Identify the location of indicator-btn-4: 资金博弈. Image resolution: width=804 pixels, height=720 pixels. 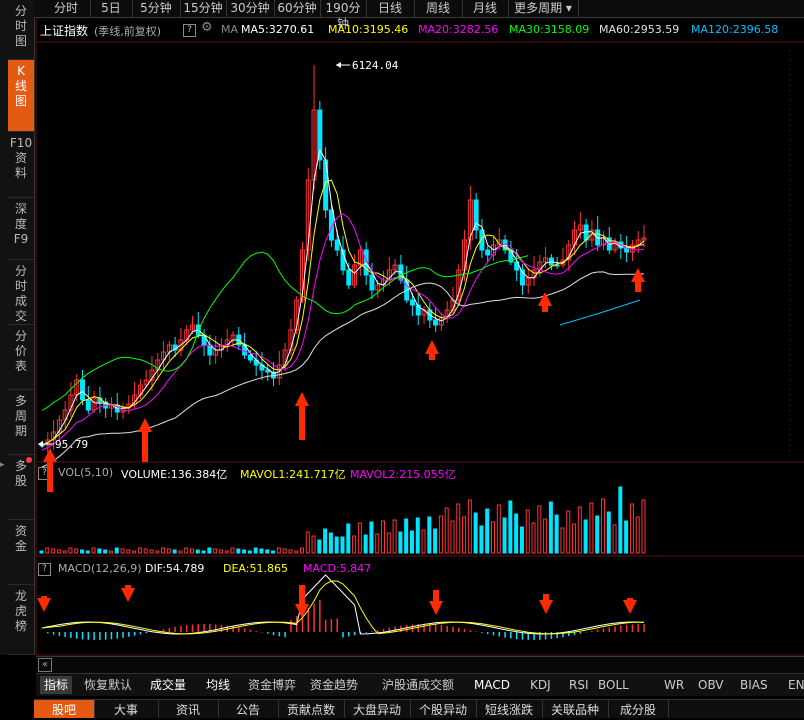
(272, 685).